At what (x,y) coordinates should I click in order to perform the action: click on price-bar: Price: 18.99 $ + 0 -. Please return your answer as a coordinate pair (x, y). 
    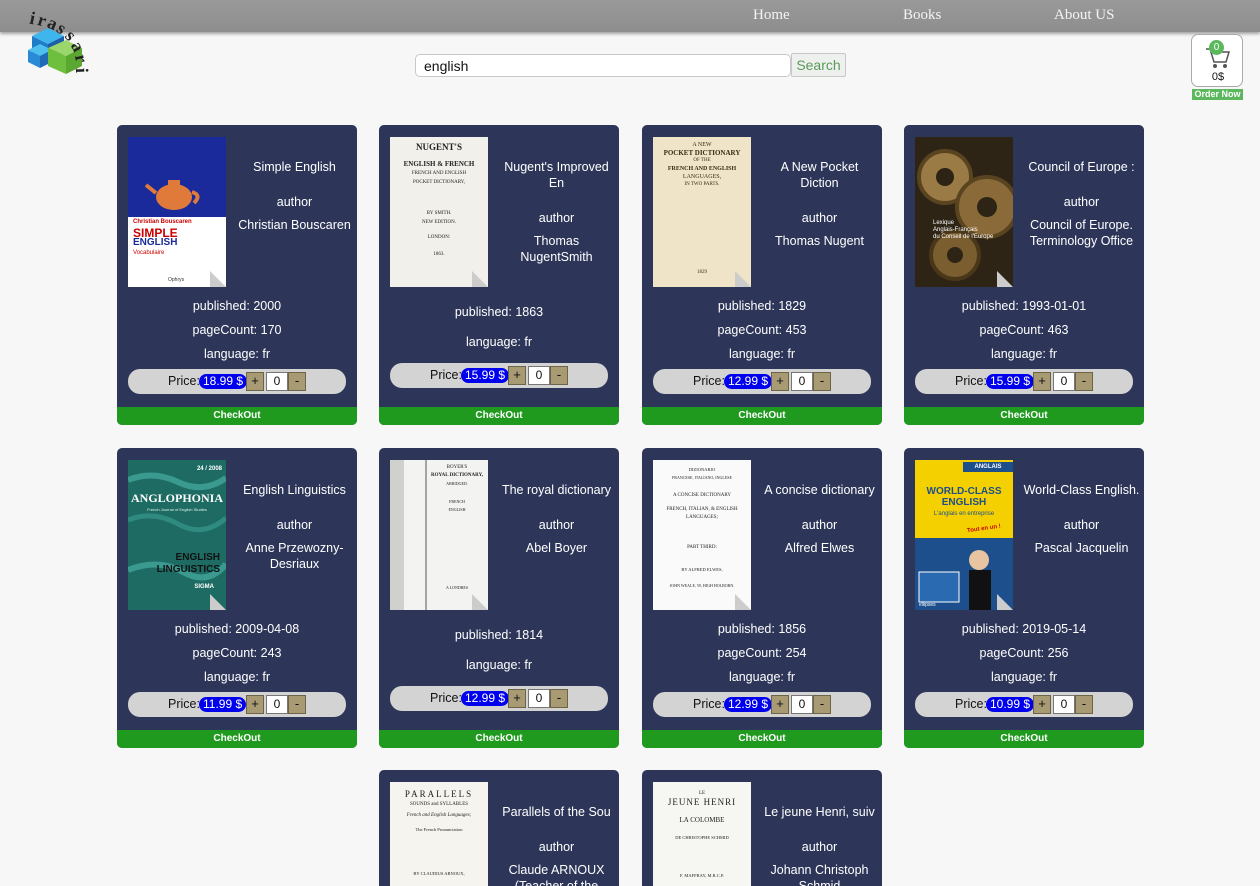
    Looking at the image, I should click on (237, 381).